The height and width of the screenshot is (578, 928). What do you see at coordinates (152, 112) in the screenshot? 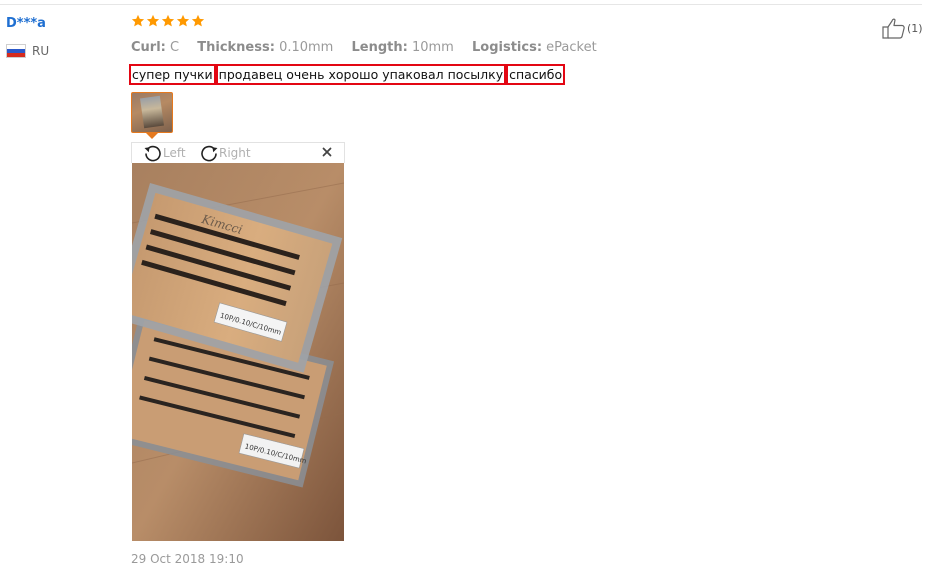
I see `review-photo-thumbnail` at bounding box center [152, 112].